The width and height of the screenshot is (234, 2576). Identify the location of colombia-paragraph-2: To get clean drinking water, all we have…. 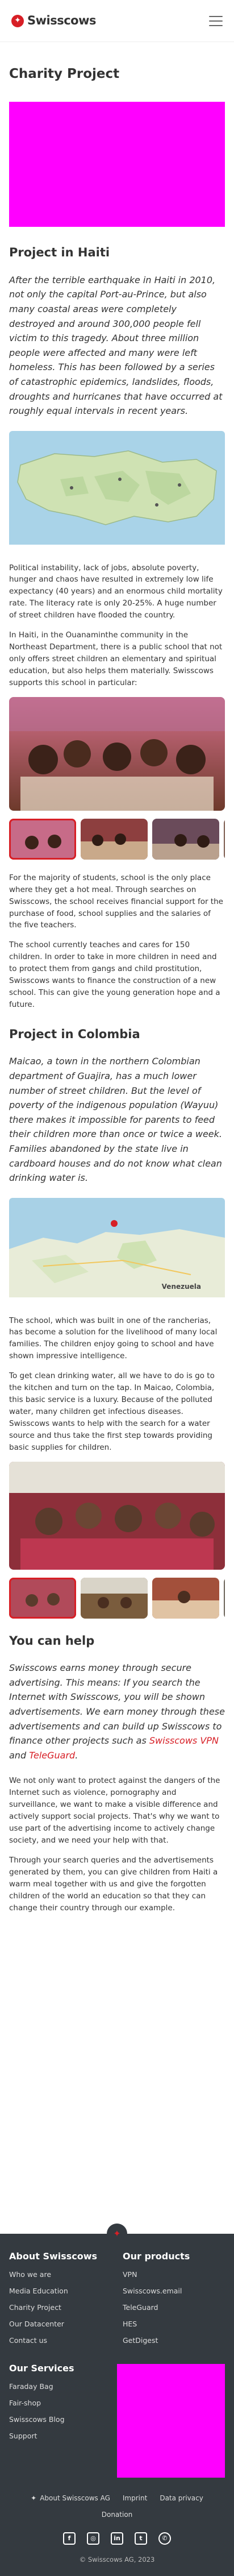
(112, 1411).